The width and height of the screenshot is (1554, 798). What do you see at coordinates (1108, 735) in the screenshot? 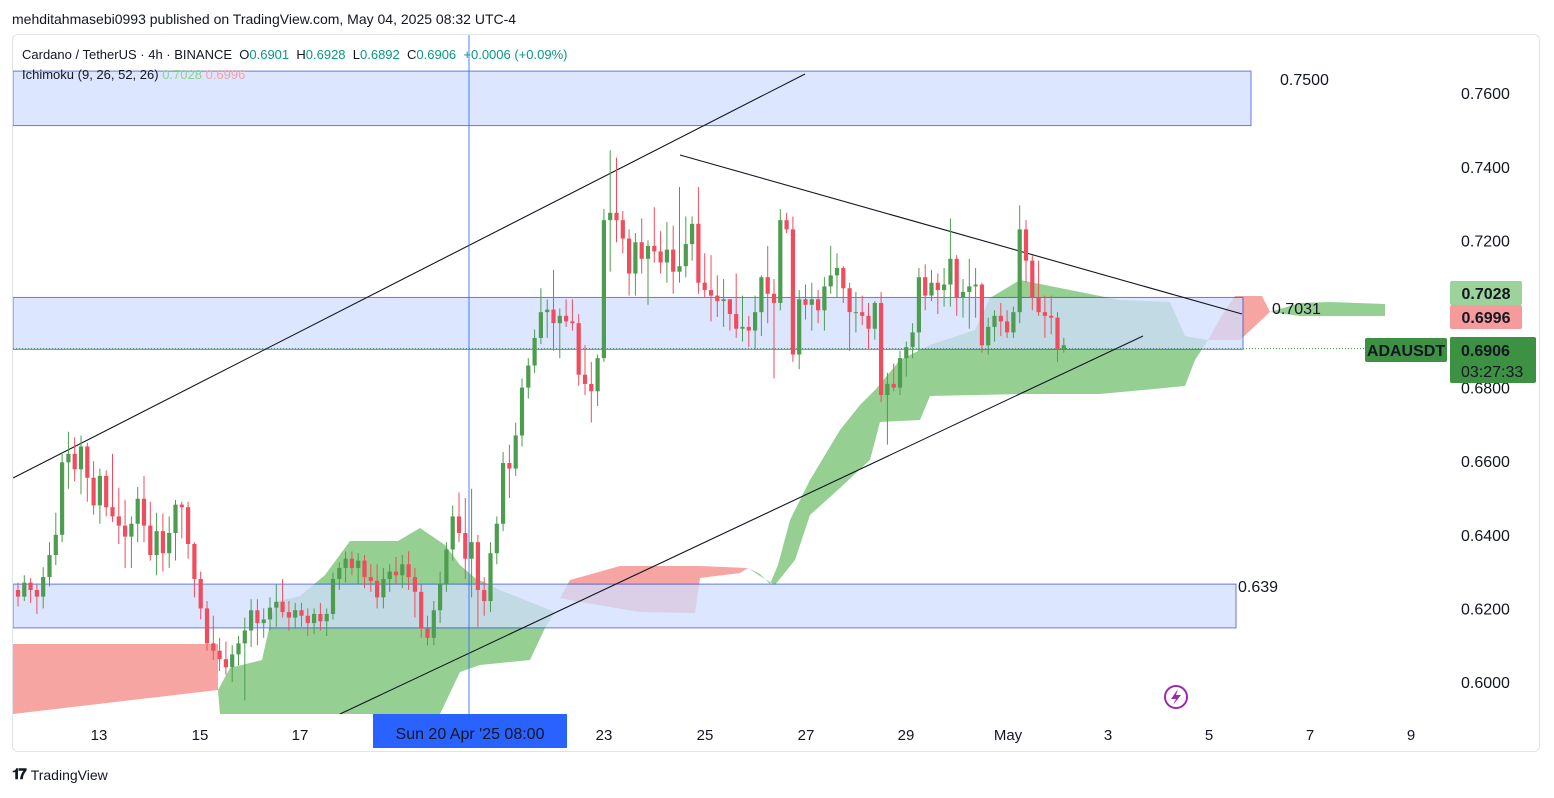
I see `x-tick-label: 3` at bounding box center [1108, 735].